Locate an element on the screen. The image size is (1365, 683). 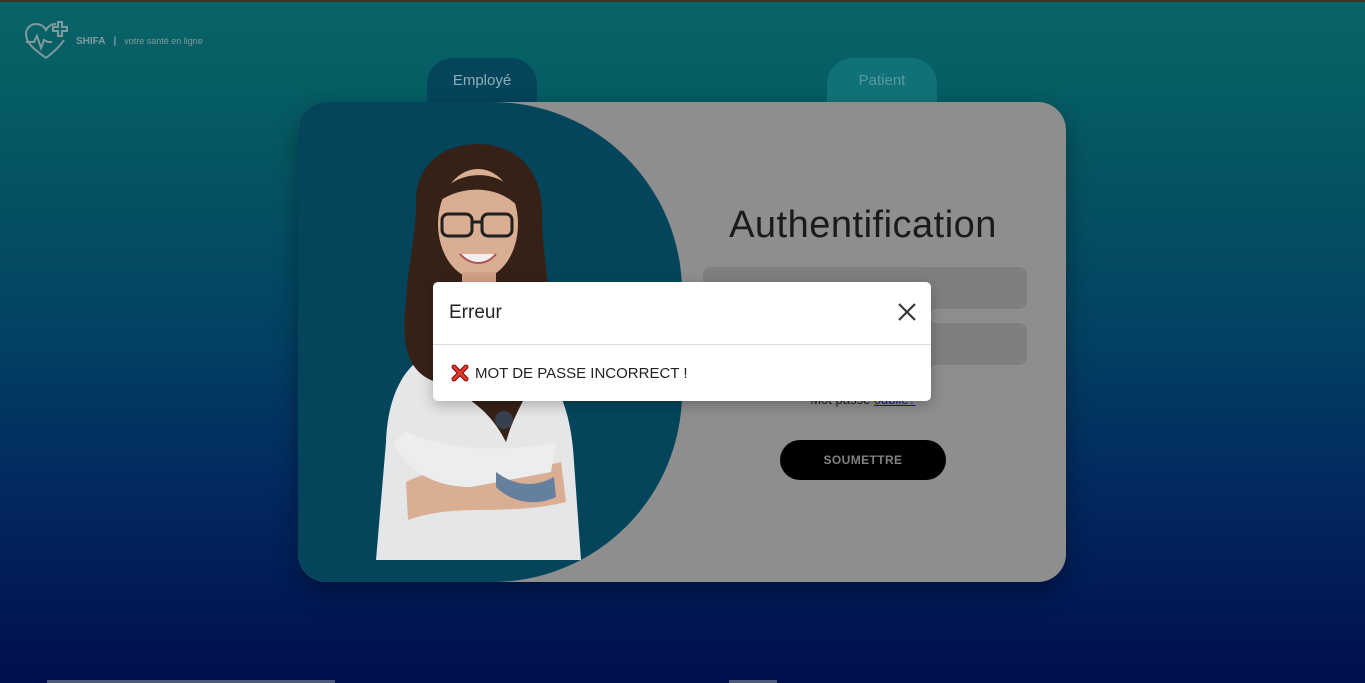
dialog-body: MOT DE PASSE INCORRECT ! is located at coordinates (569, 373).